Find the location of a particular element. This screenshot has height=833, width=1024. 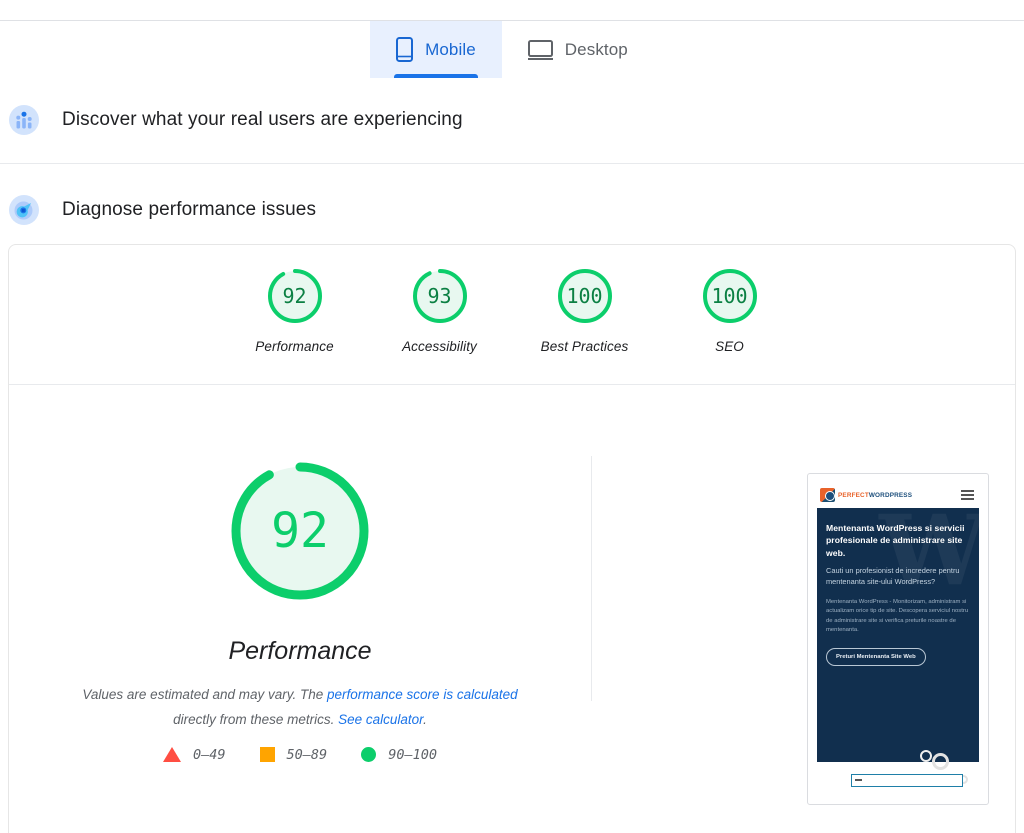

tab-mobile: Mobile is located at coordinates (436, 49).